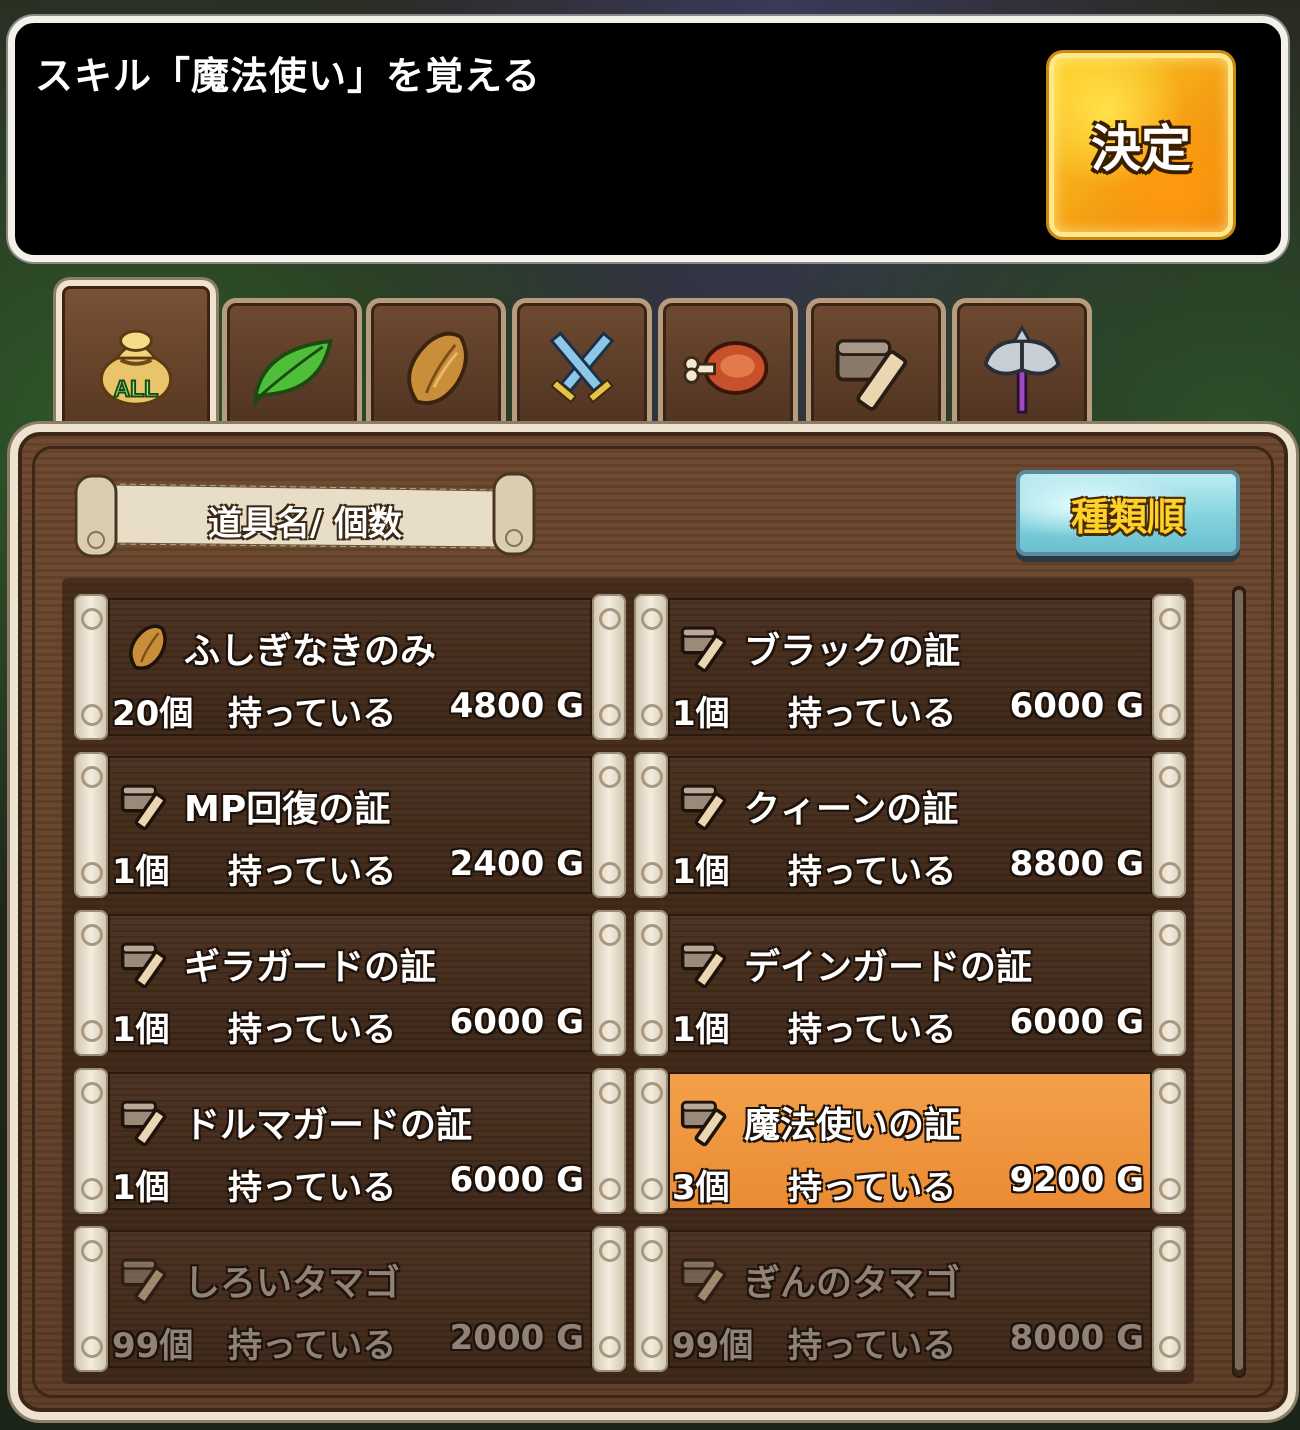 The width and height of the screenshot is (1300, 1430). I want to click on item-bag-icon: ALL, so click(136, 367).